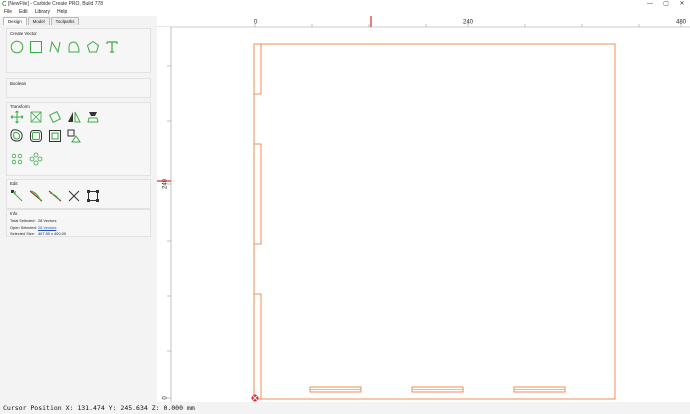 The width and height of the screenshot is (690, 414). What do you see at coordinates (14, 213) in the screenshot?
I see `info-label: Info` at bounding box center [14, 213].